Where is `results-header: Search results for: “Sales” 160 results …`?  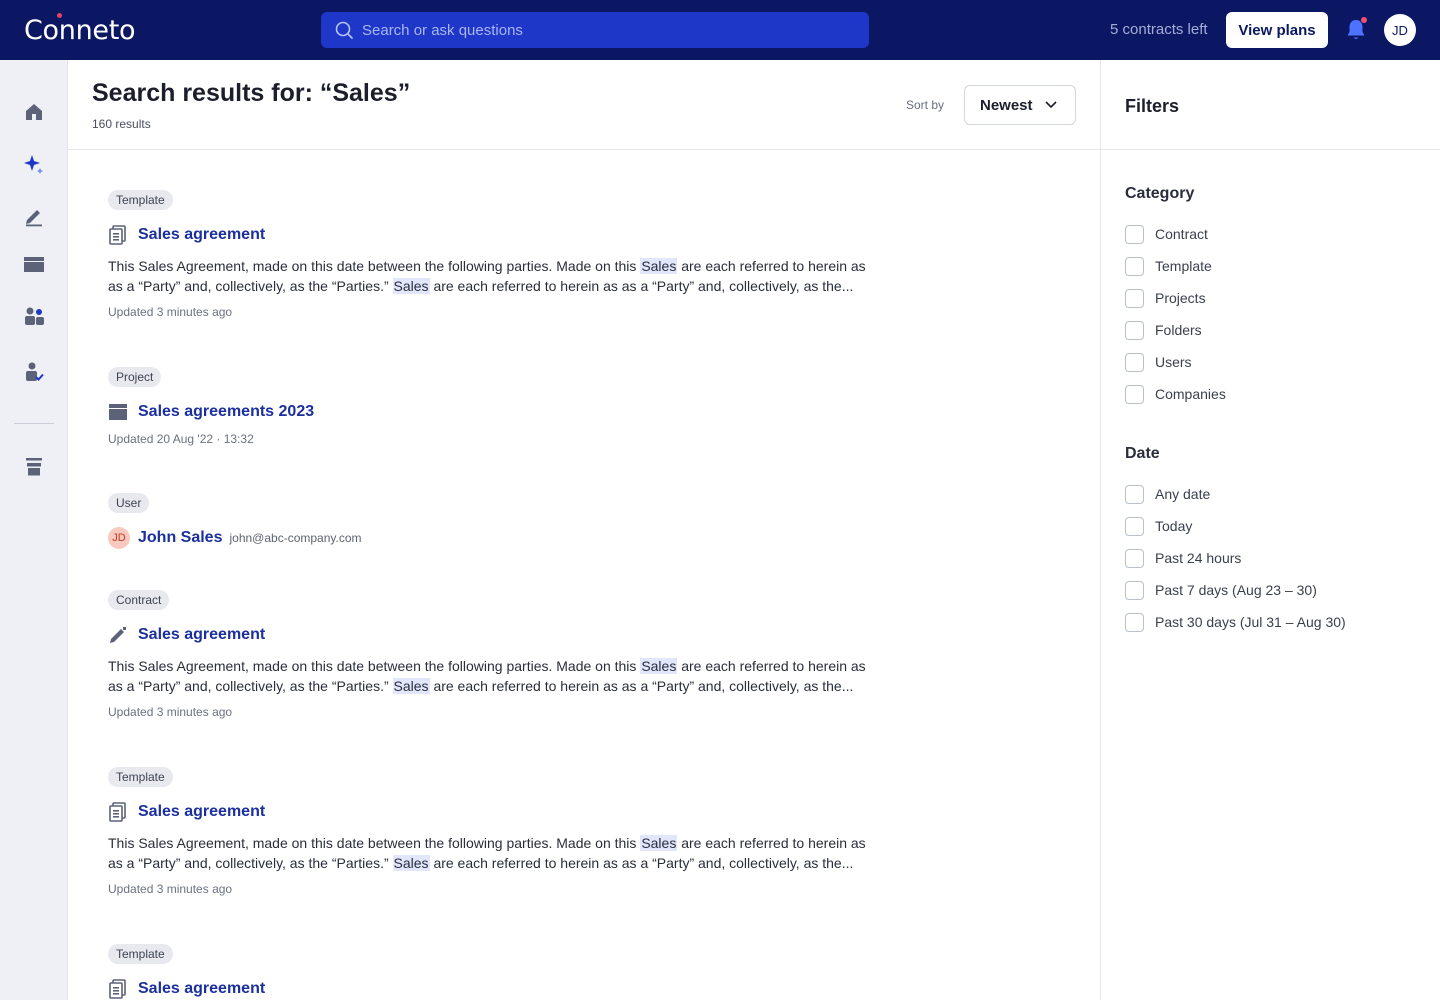
results-header: Search results for: “Sales” 160 results … is located at coordinates (584, 105).